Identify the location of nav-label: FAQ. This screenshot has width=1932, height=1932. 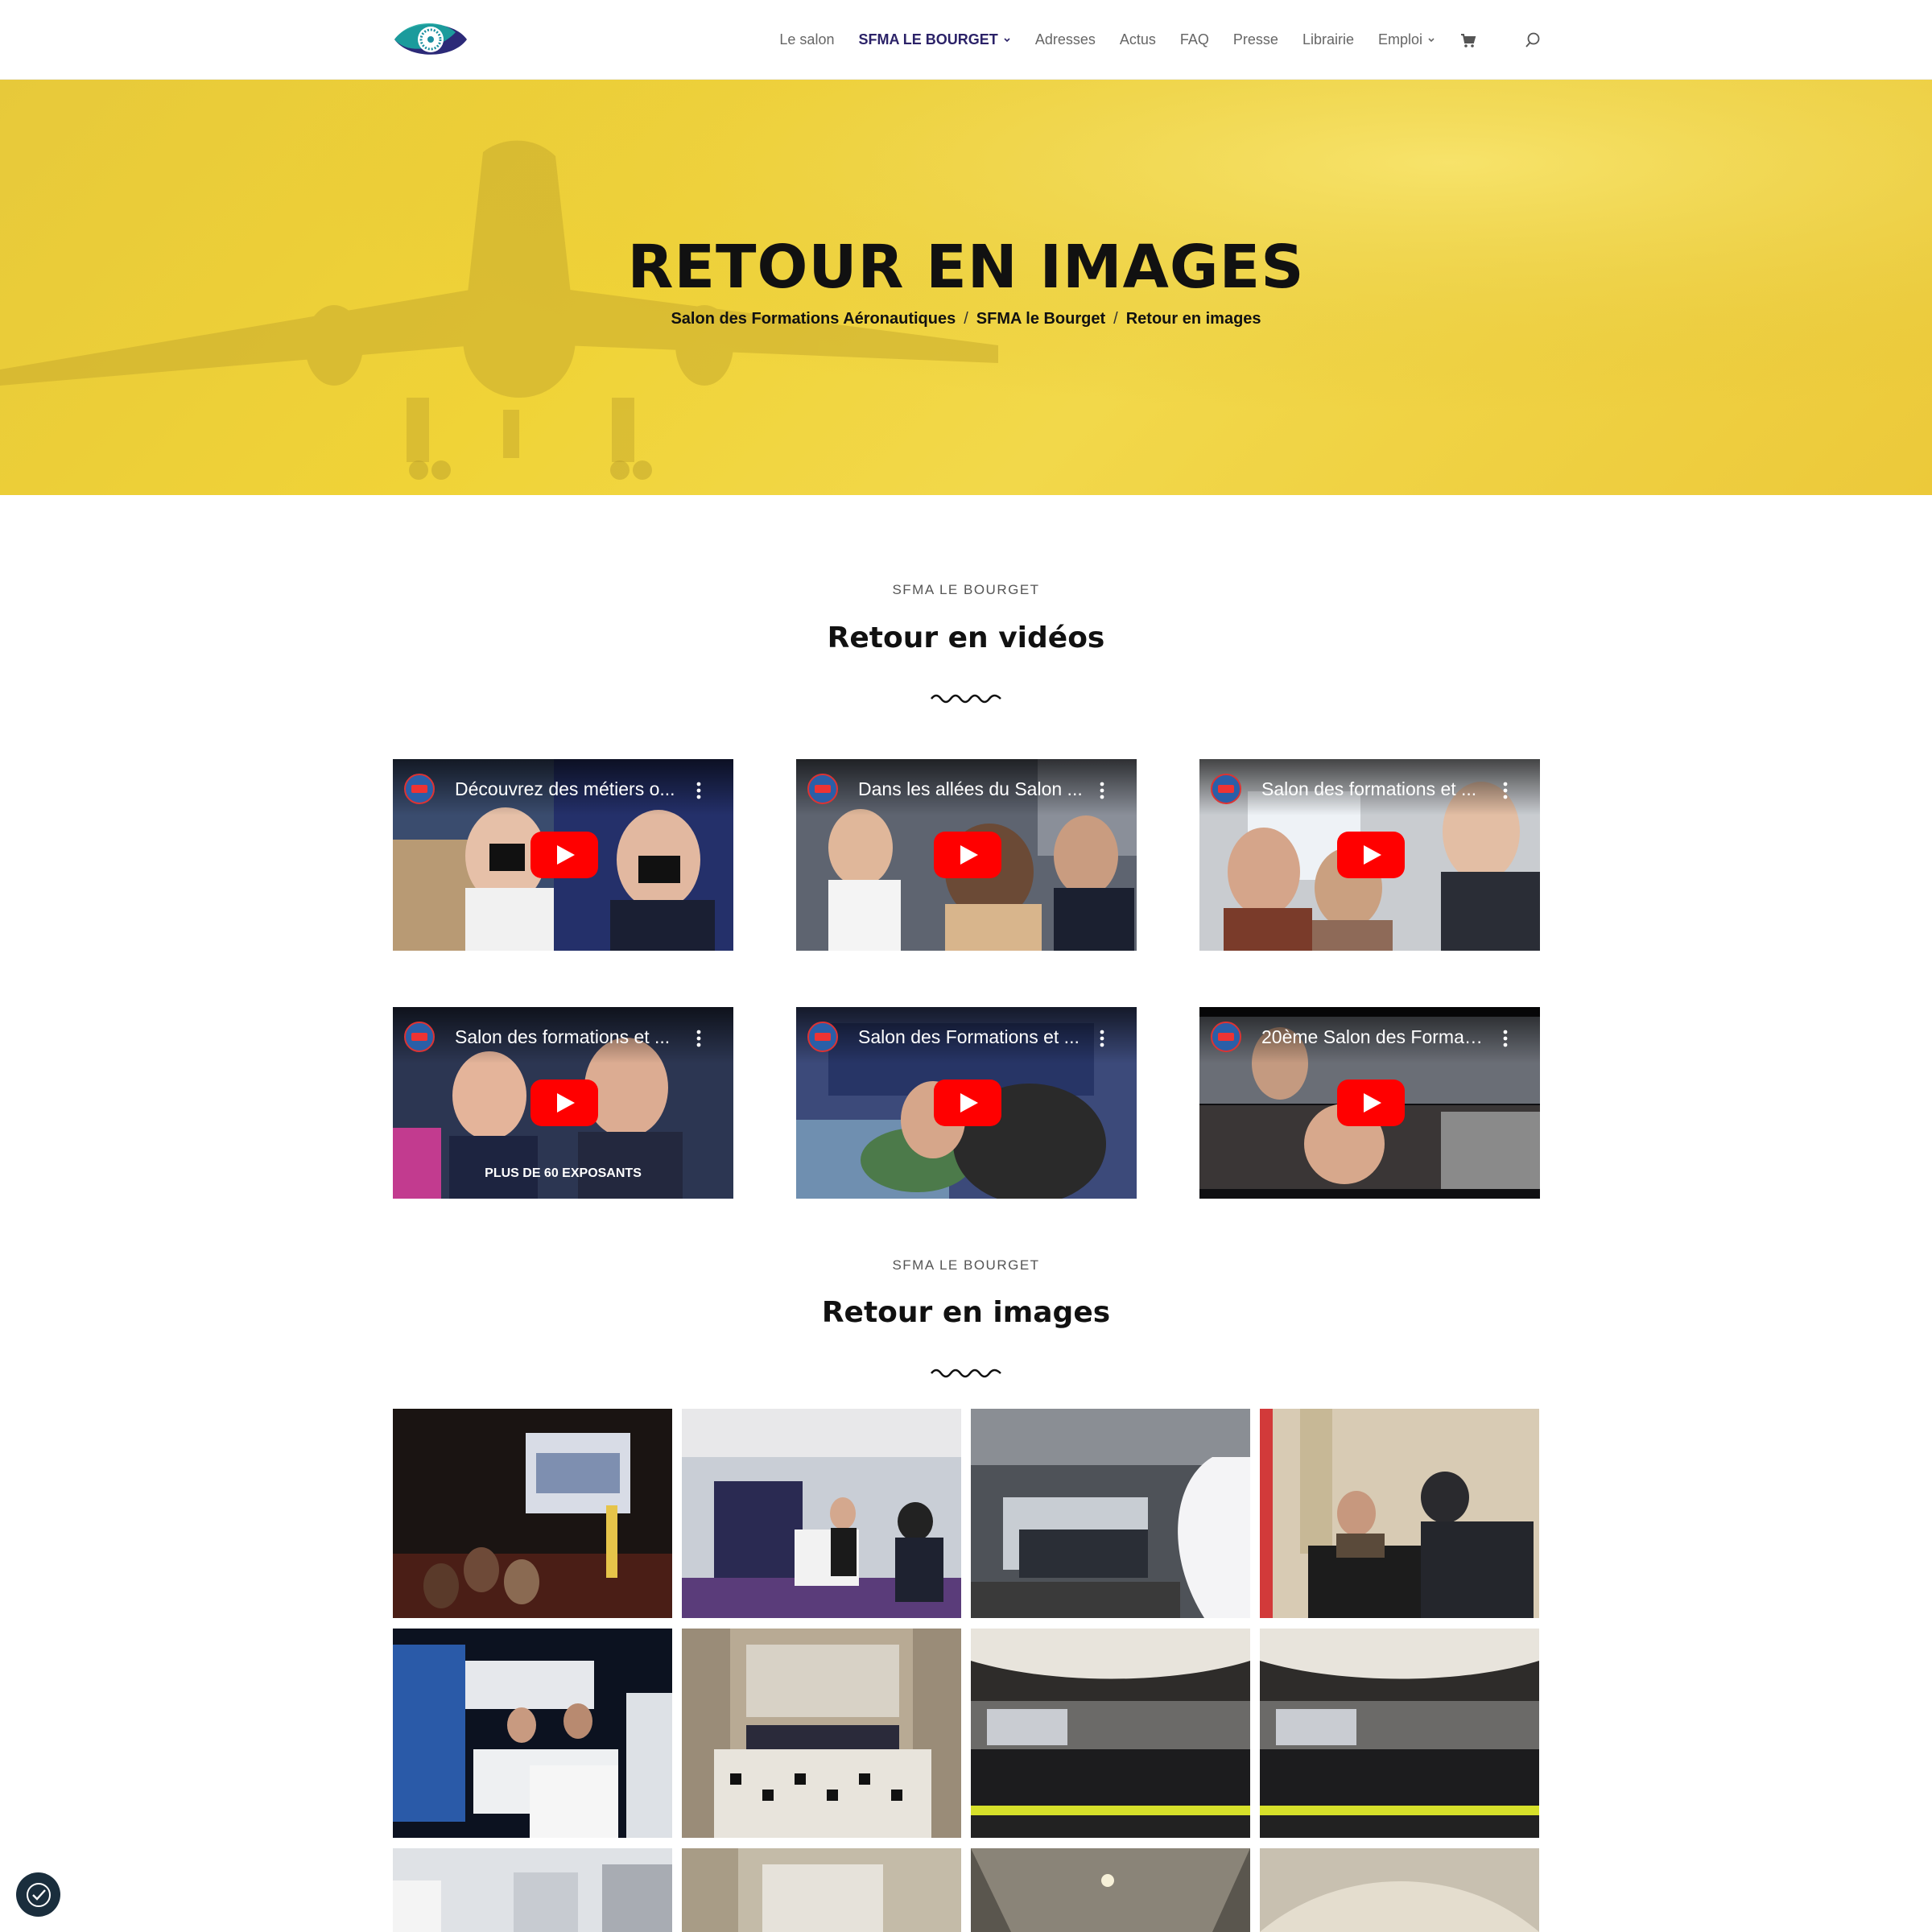
(1194, 39).